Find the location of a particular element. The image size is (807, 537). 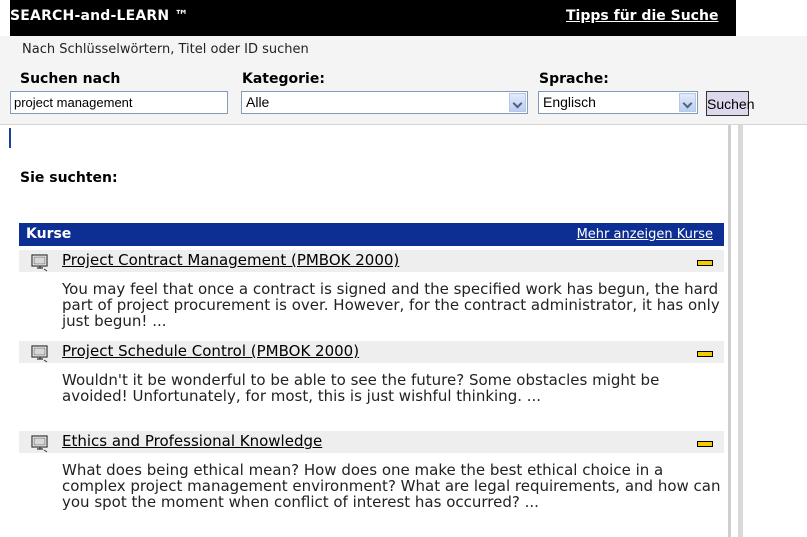

result-row-header: Ethics and Professional Knowledge is located at coordinates (371, 442).